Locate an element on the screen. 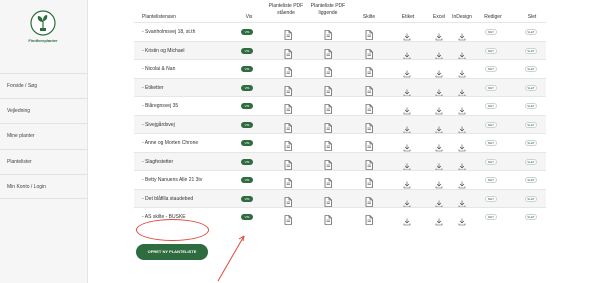 The width and height of the screenshot is (600, 283). planteliste-name: - Det blåfilla staudebed is located at coordinates (167, 199).